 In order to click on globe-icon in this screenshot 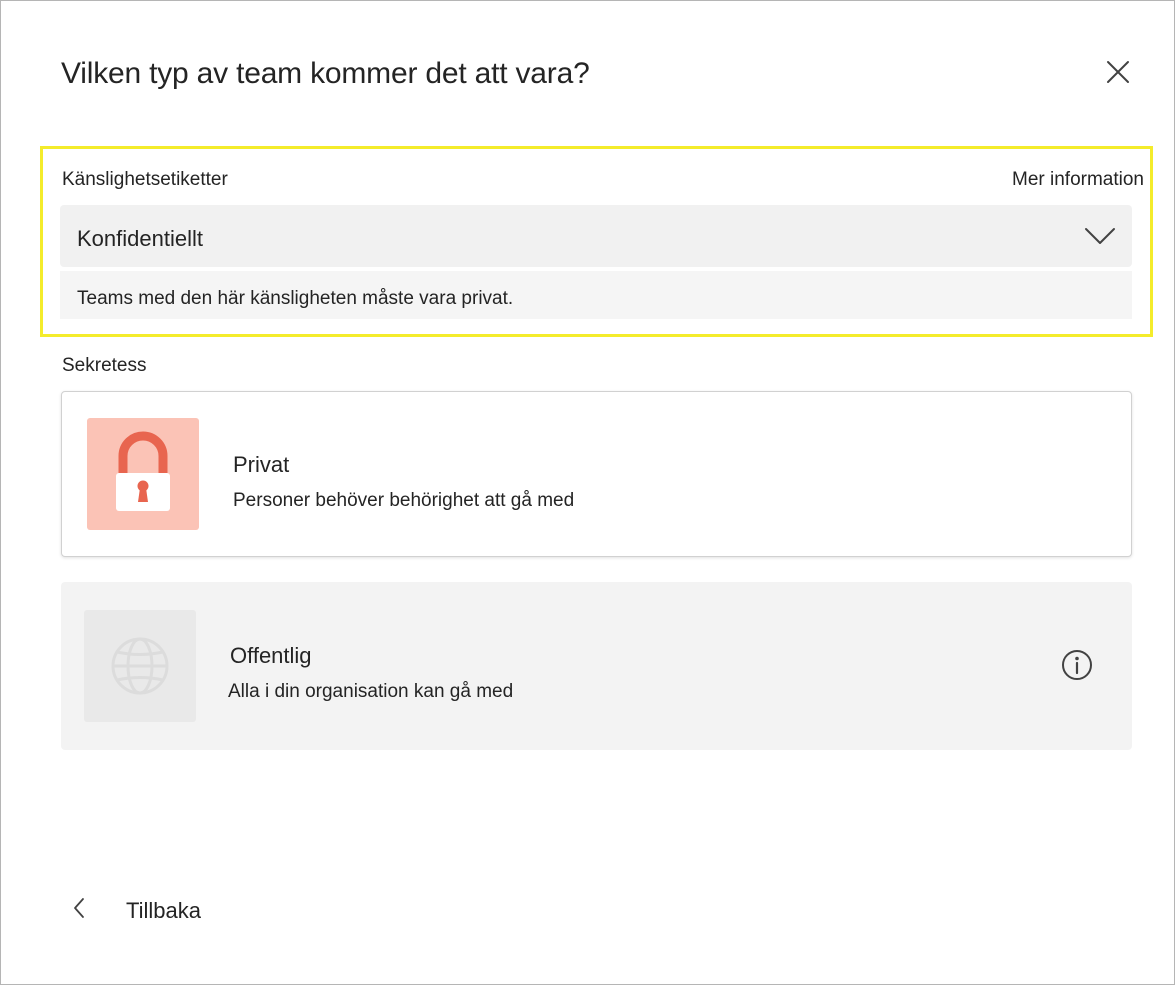, I will do `click(140, 666)`.